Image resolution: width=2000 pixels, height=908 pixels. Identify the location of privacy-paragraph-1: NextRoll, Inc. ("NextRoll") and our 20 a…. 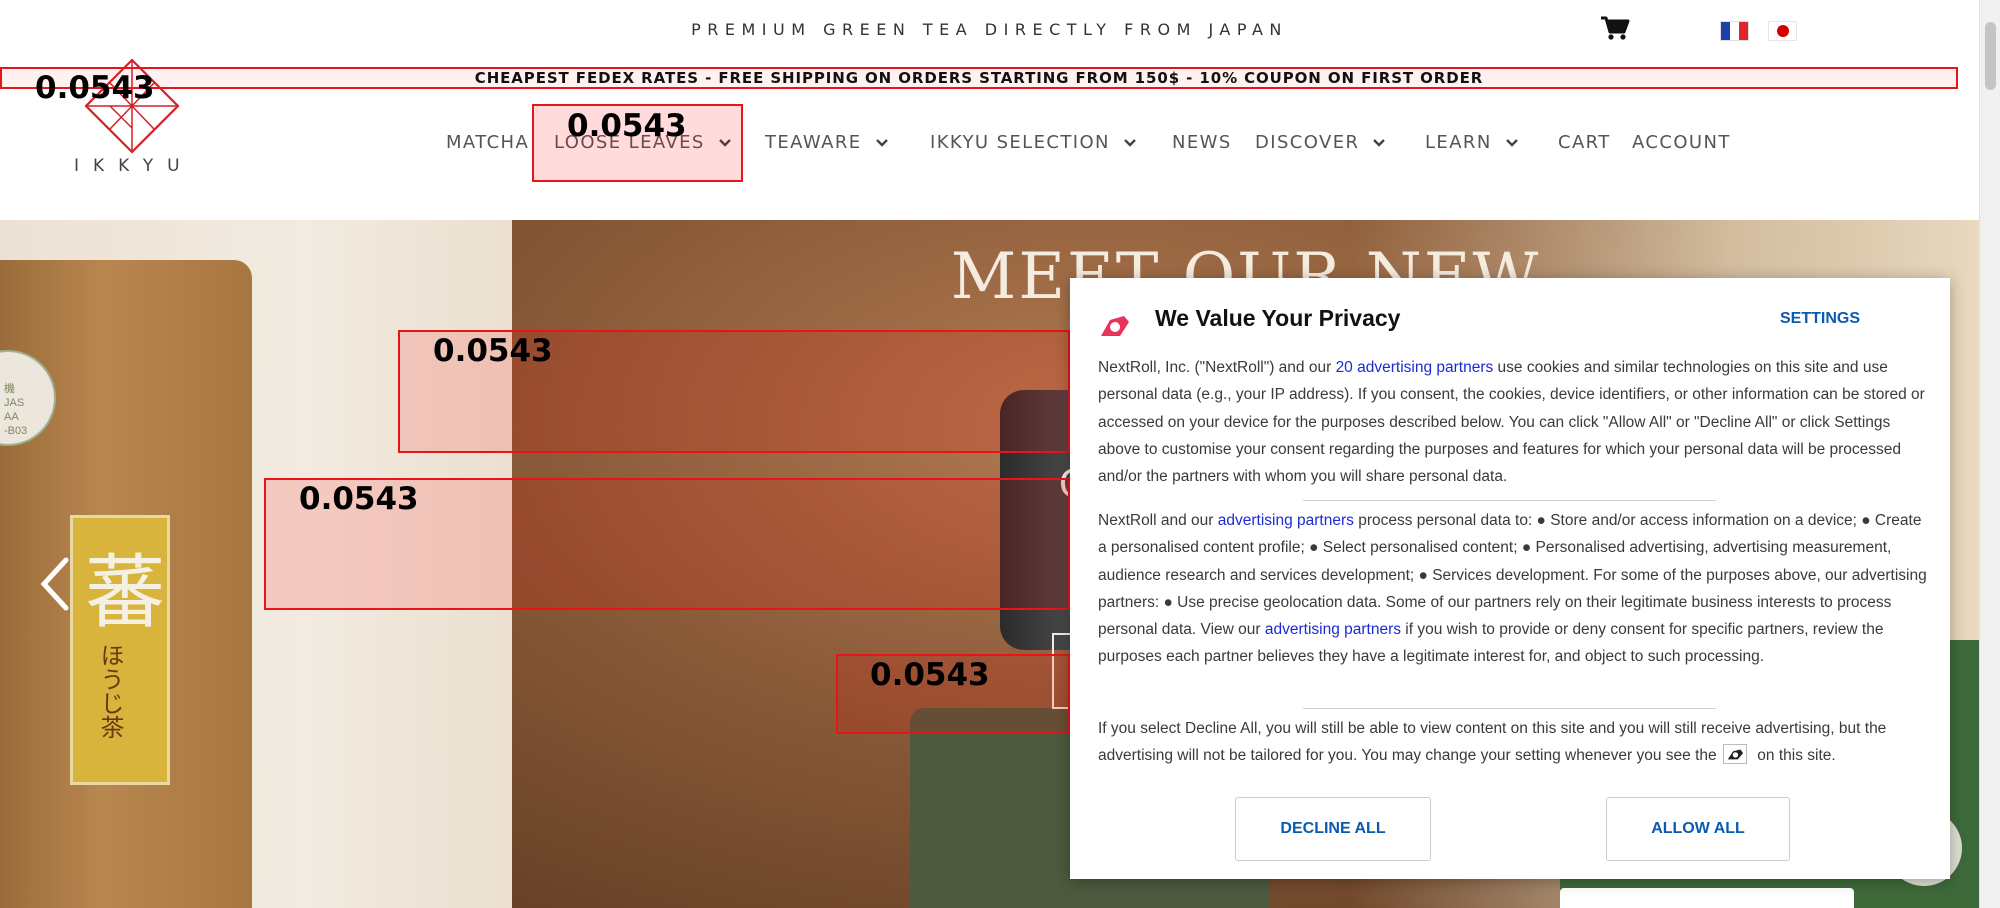
(1513, 422).